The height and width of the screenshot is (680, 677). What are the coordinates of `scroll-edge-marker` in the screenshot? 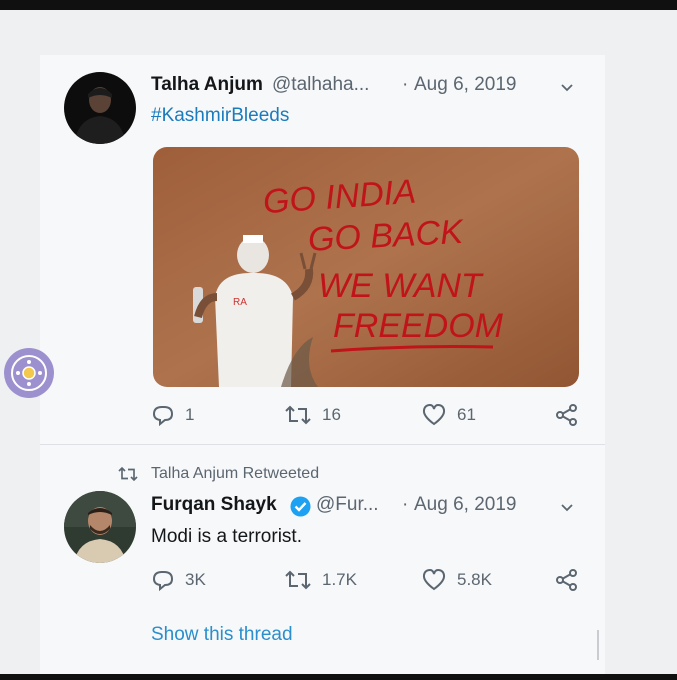 It's located at (598, 645).